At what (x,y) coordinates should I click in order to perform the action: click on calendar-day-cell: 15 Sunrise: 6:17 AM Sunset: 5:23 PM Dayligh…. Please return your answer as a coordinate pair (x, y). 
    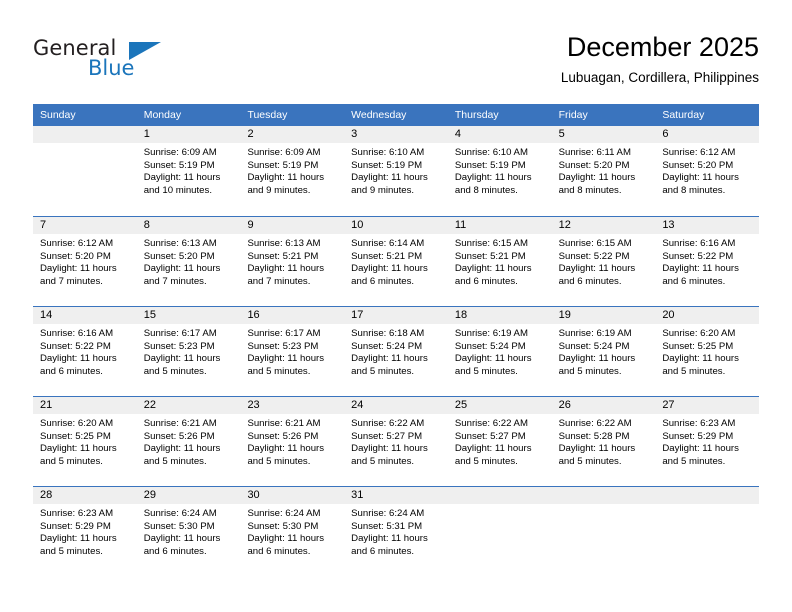
    Looking at the image, I should click on (188, 351).